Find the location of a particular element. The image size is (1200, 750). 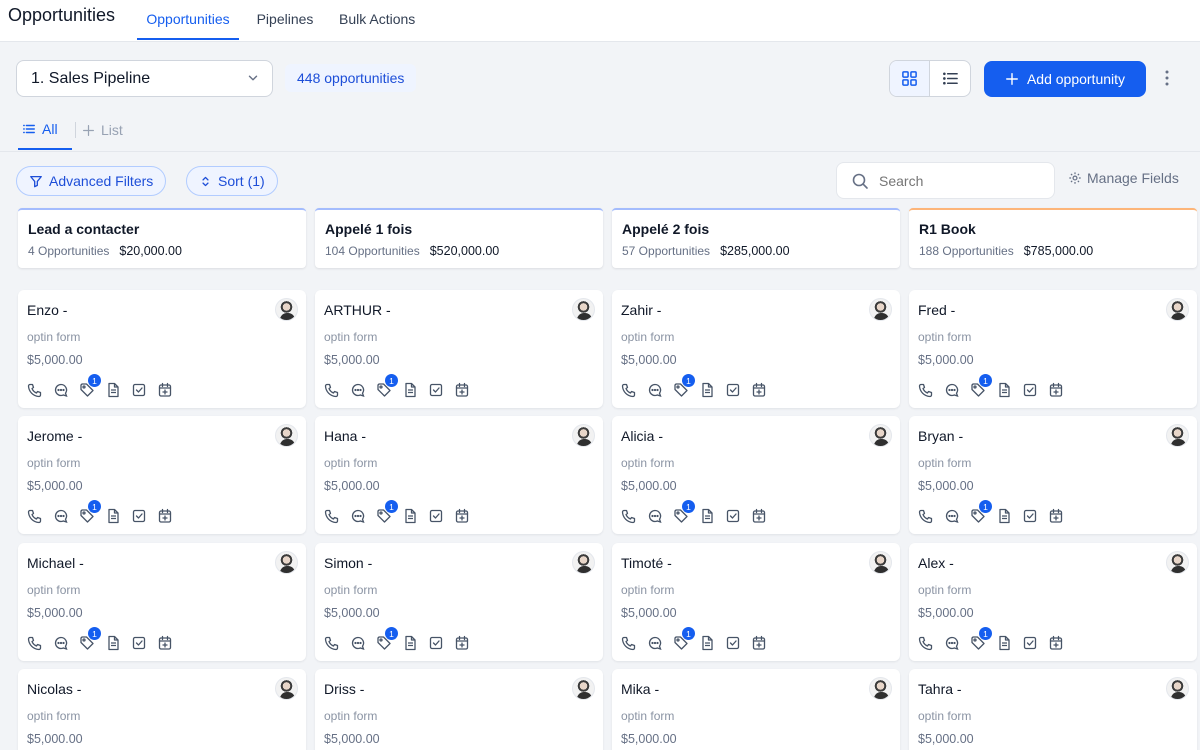

contact-name: ARTHUR - is located at coordinates (357, 310).